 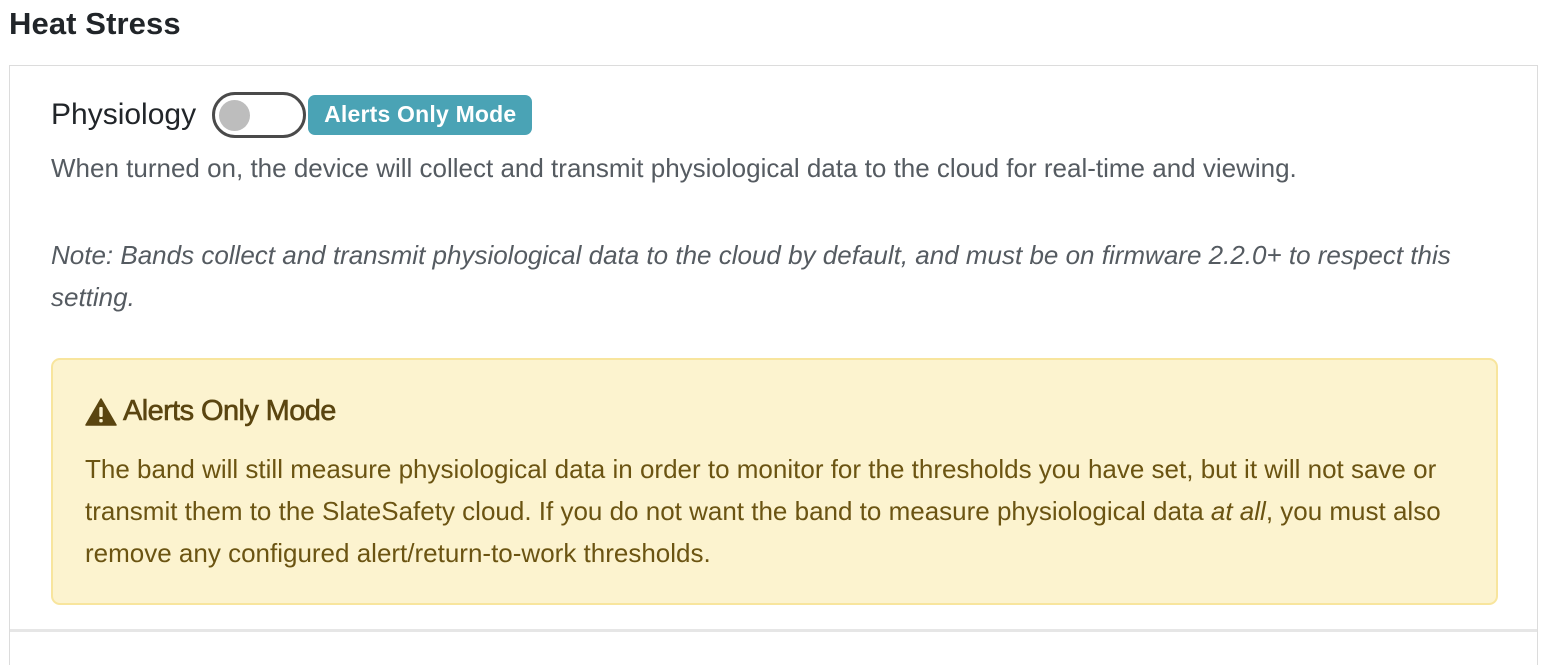 What do you see at coordinates (235, 115) in the screenshot?
I see `toggle-knob` at bounding box center [235, 115].